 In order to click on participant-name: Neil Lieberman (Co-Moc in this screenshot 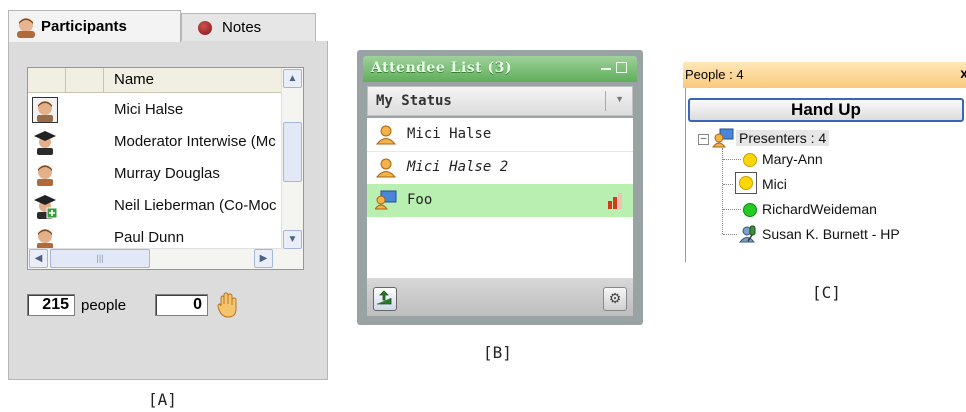, I will do `click(195, 205)`.